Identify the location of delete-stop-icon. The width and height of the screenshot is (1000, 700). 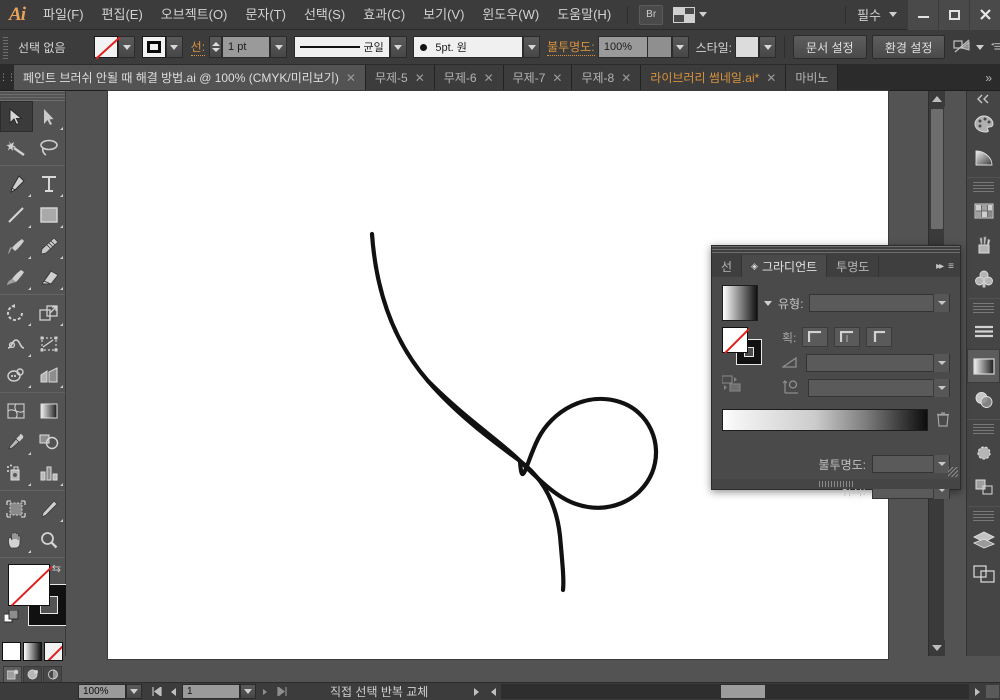
(943, 420).